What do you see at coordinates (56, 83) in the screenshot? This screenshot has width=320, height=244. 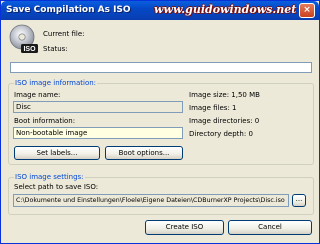 I see `iso-info-group-title: ISO image information:` at bounding box center [56, 83].